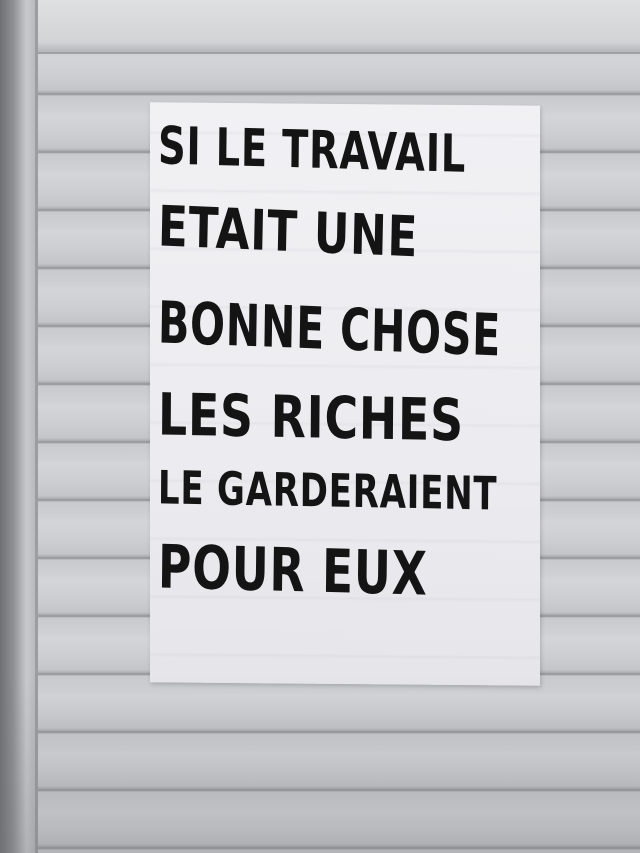 This screenshot has width=640, height=853. I want to click on poster-line-4: LES RICHES, so click(311, 417).